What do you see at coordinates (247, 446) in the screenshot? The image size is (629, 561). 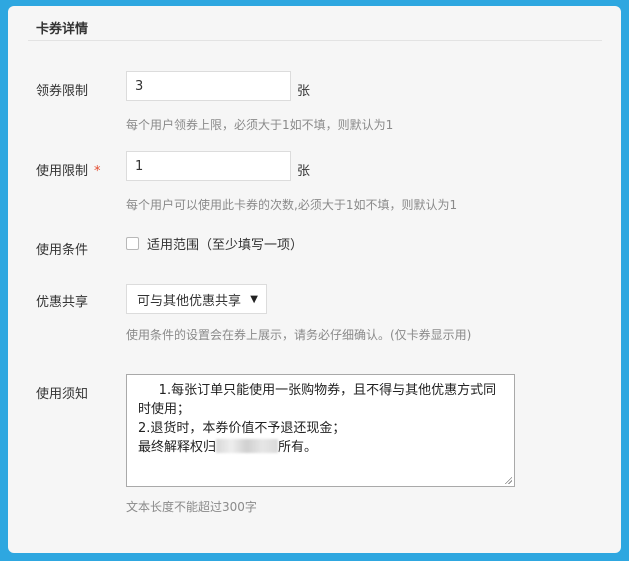 I see `redacted-name-blur` at bounding box center [247, 446].